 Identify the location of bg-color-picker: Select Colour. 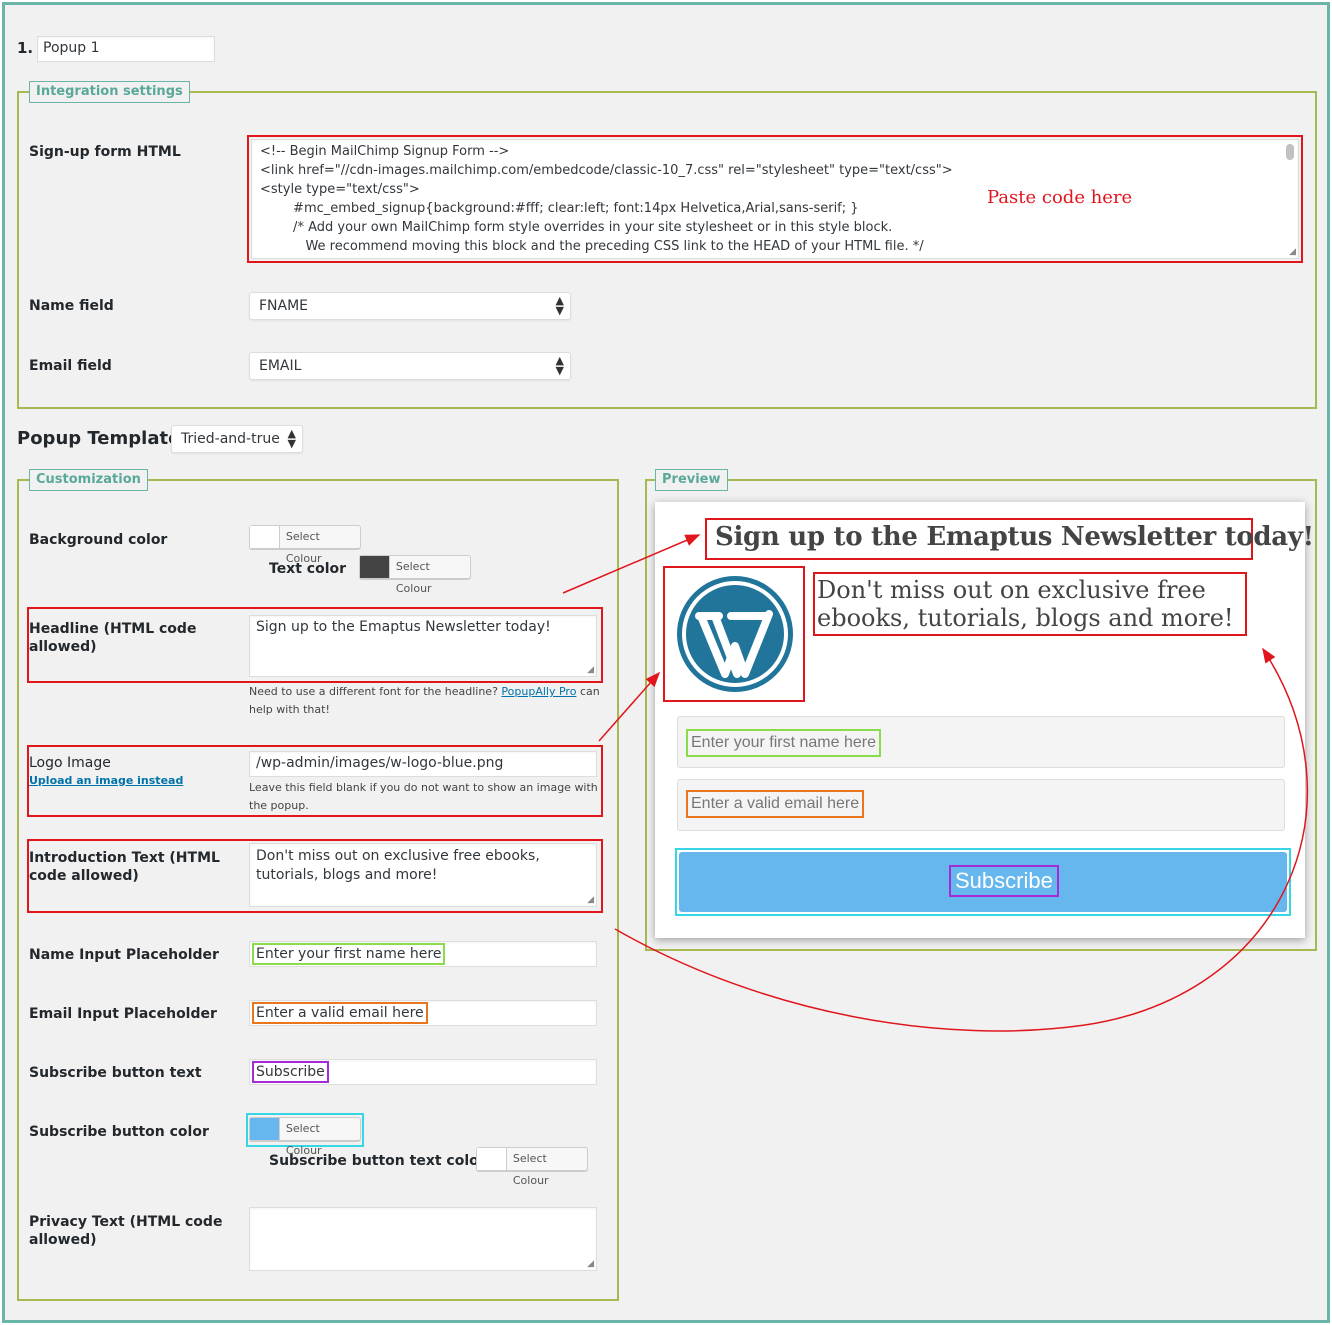
(305, 545).